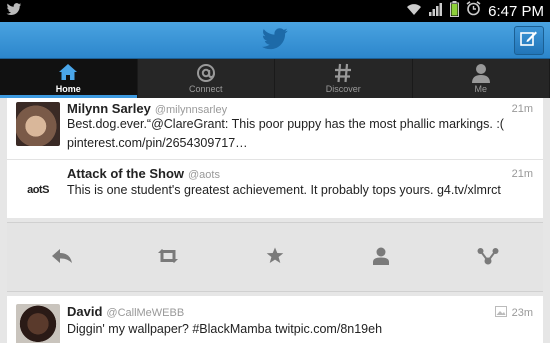  I want to click on tab-home: Home, so click(69, 78).